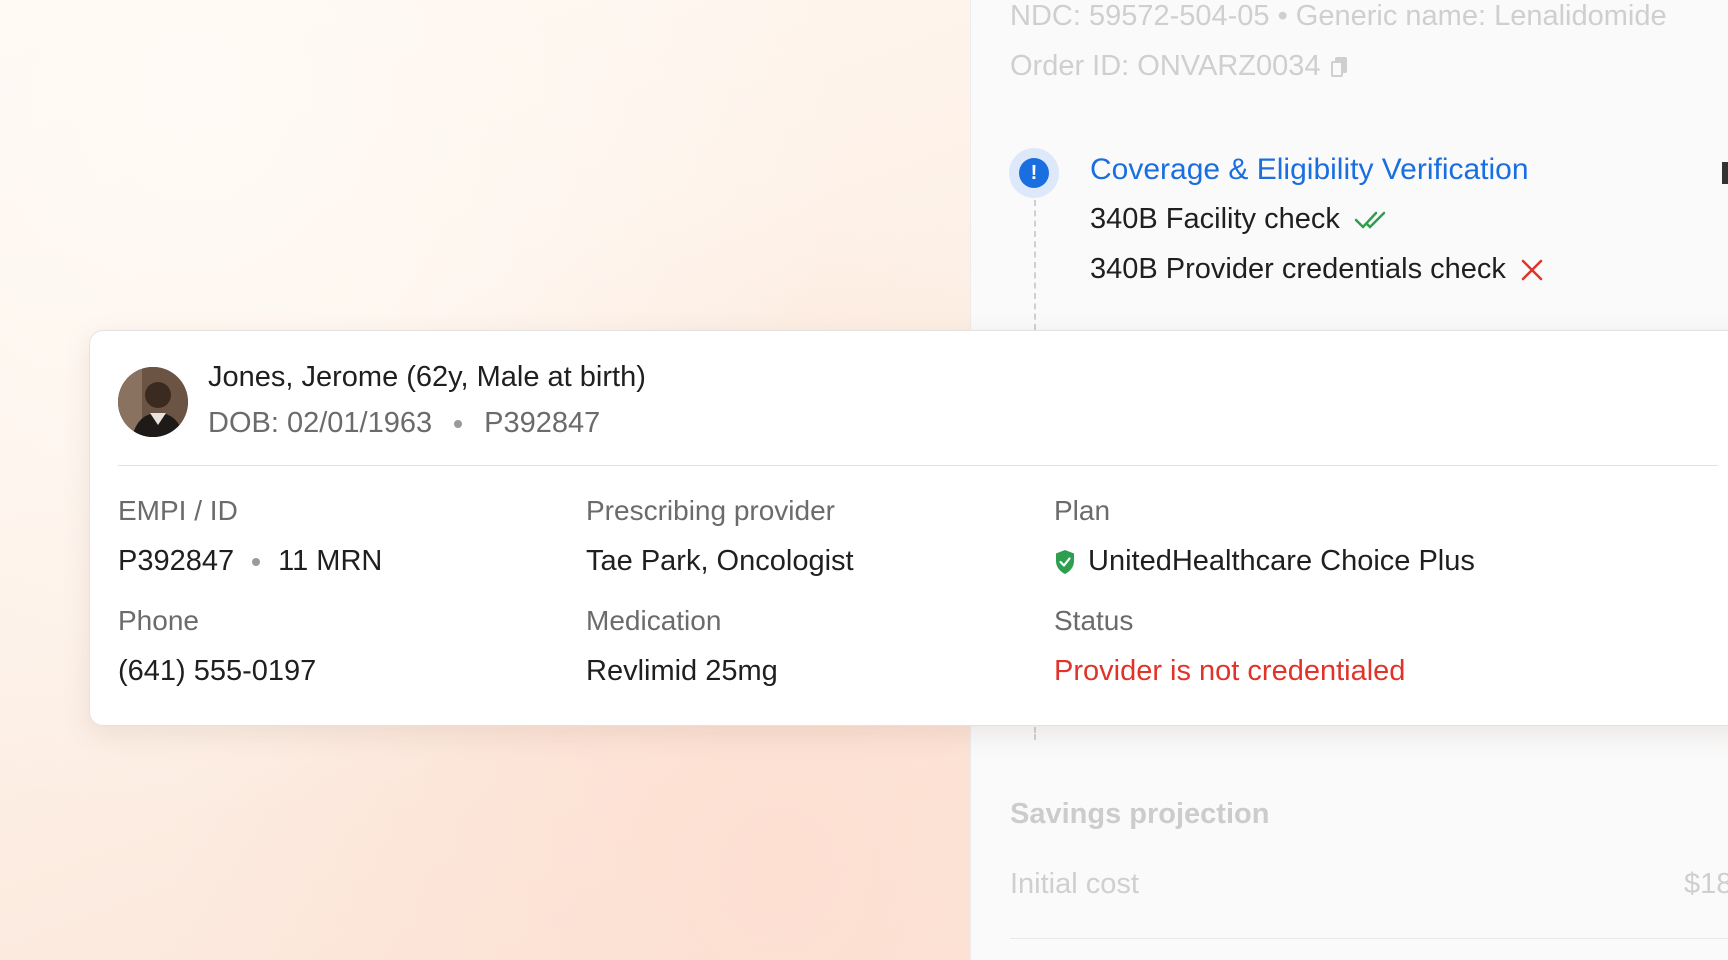 This screenshot has width=1728, height=960. I want to click on patient-id: P392847, so click(542, 423).